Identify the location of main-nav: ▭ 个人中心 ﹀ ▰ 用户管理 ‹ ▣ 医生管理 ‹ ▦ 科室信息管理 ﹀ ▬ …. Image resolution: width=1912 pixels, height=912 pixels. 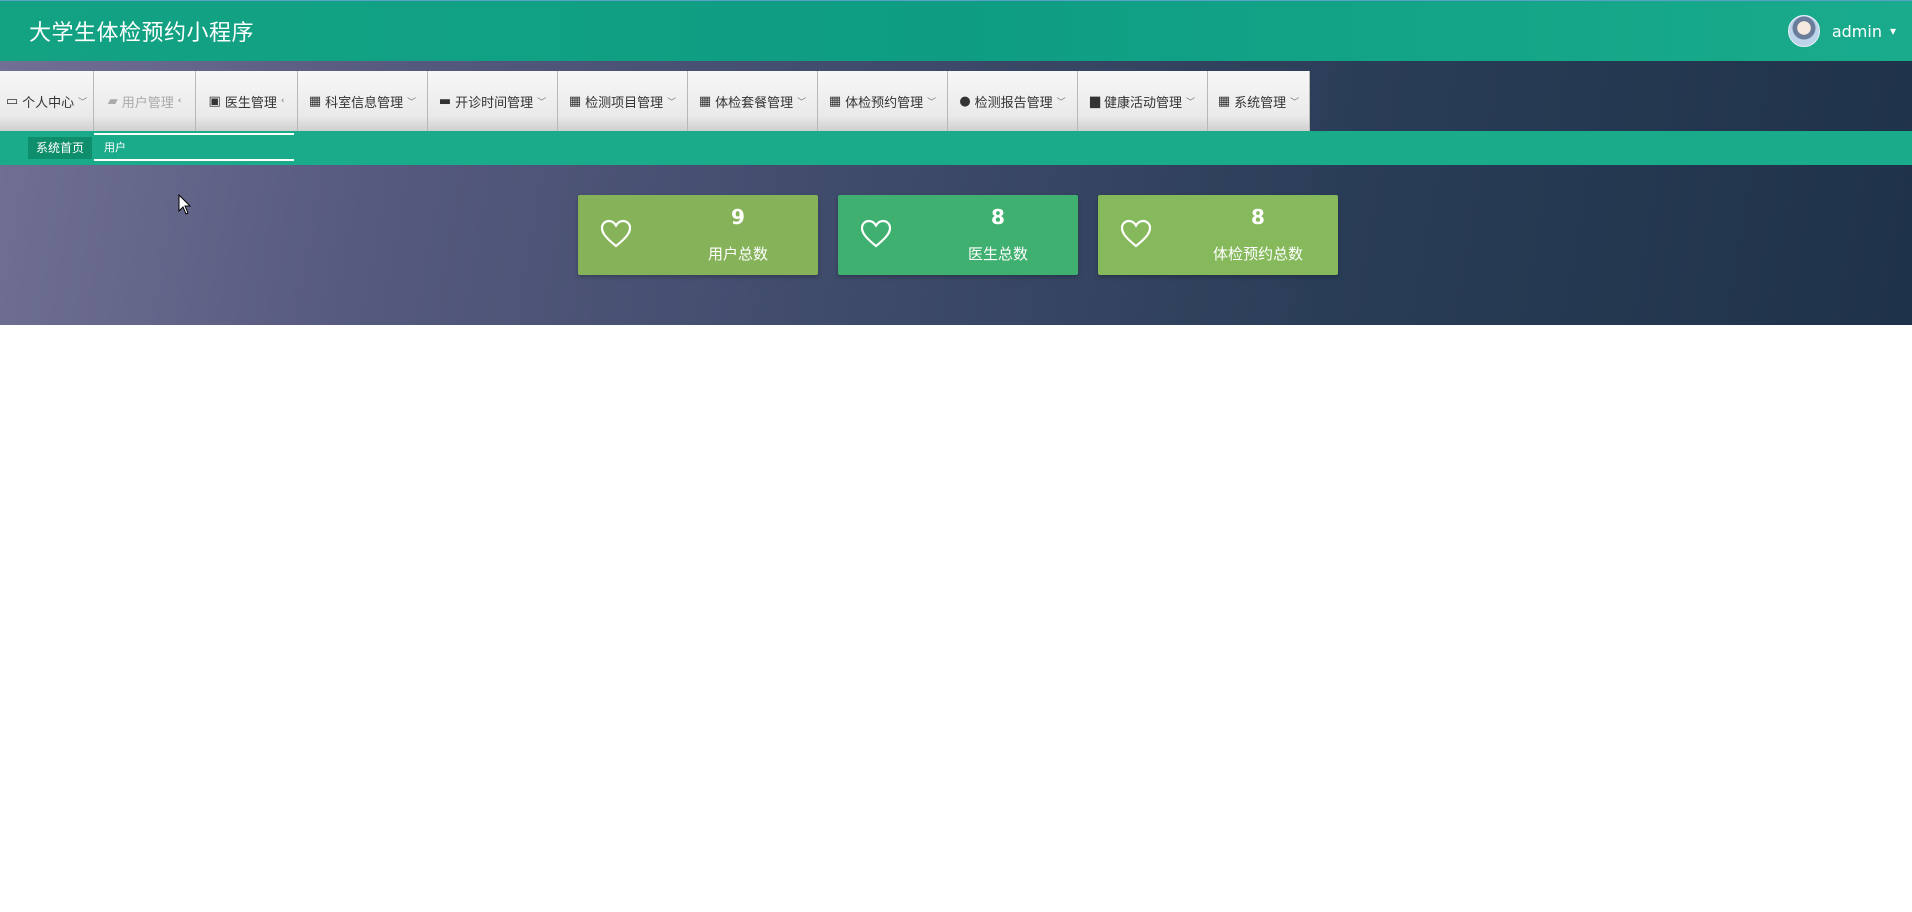
(655, 101).